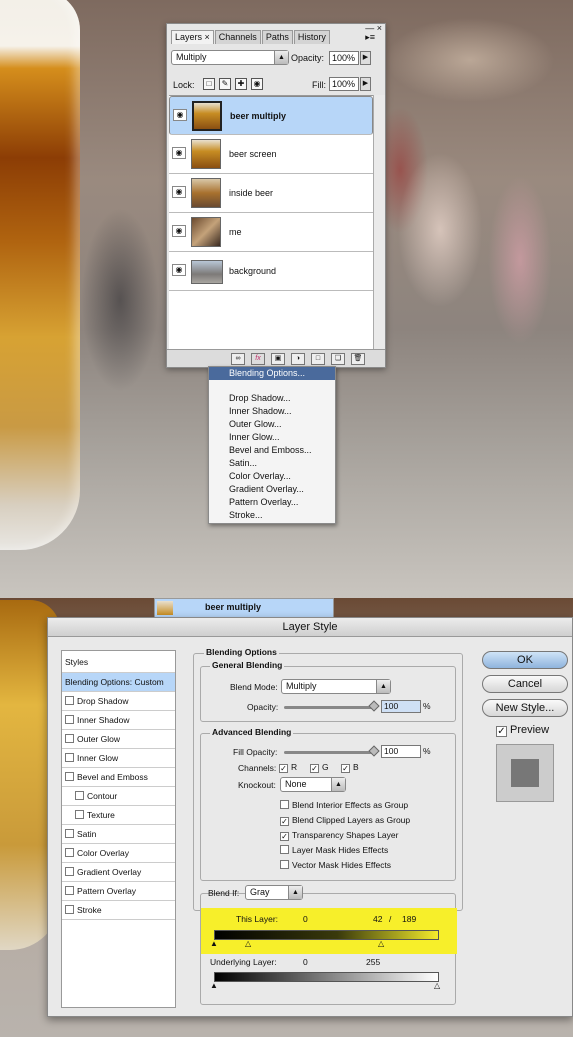 This screenshot has height=1037, width=573. Describe the element at coordinates (118, 777) in the screenshot. I see `style-bevel-emboss: Bevel and Emboss` at that location.